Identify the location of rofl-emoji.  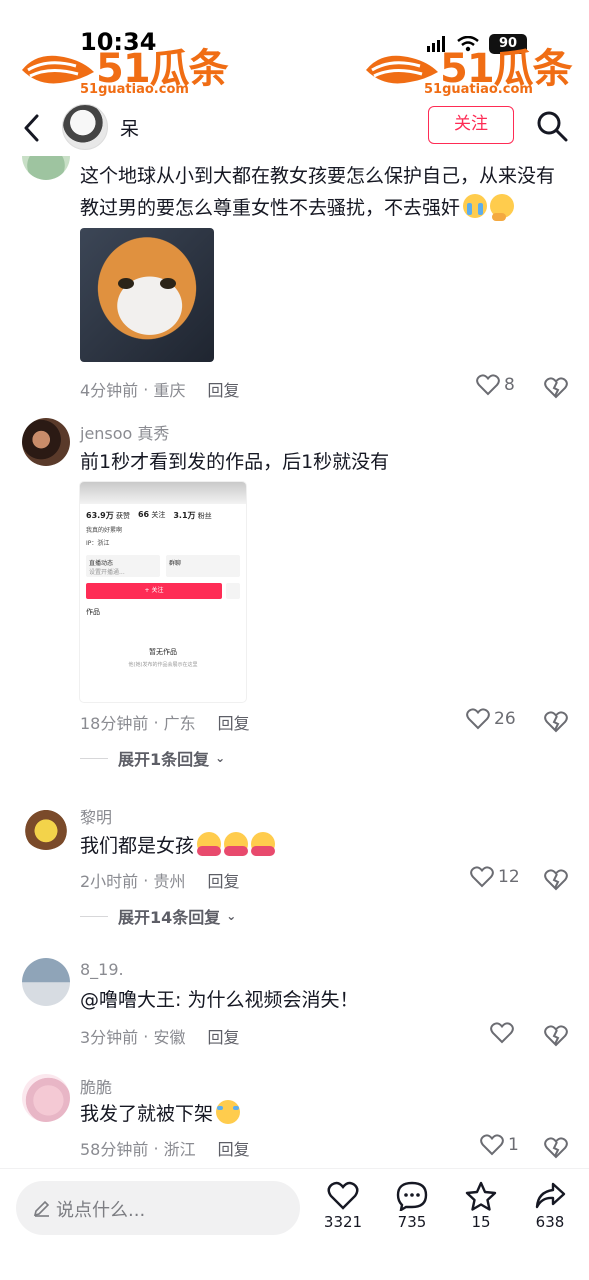
(228, 1112).